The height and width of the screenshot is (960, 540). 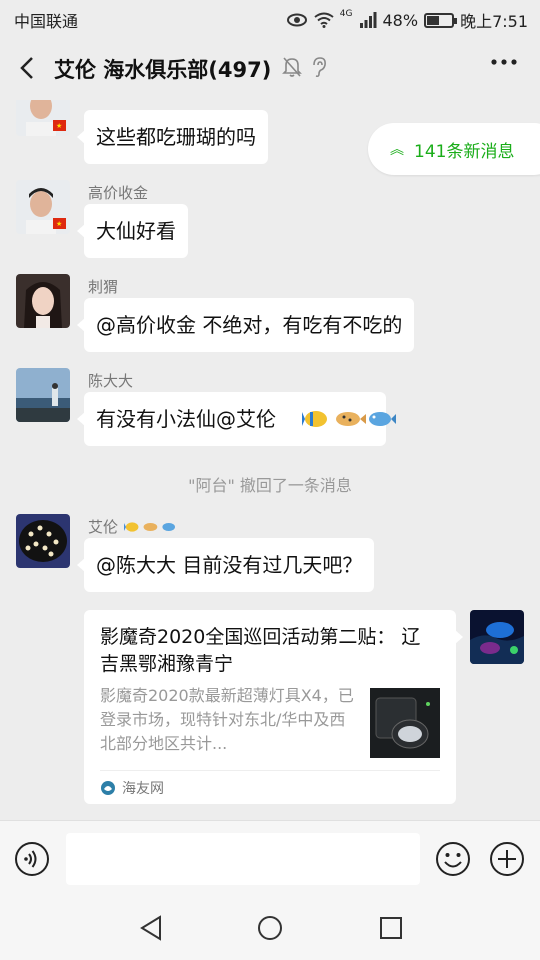 What do you see at coordinates (143, 789) in the screenshot?
I see `card-source-name: 海友网` at bounding box center [143, 789].